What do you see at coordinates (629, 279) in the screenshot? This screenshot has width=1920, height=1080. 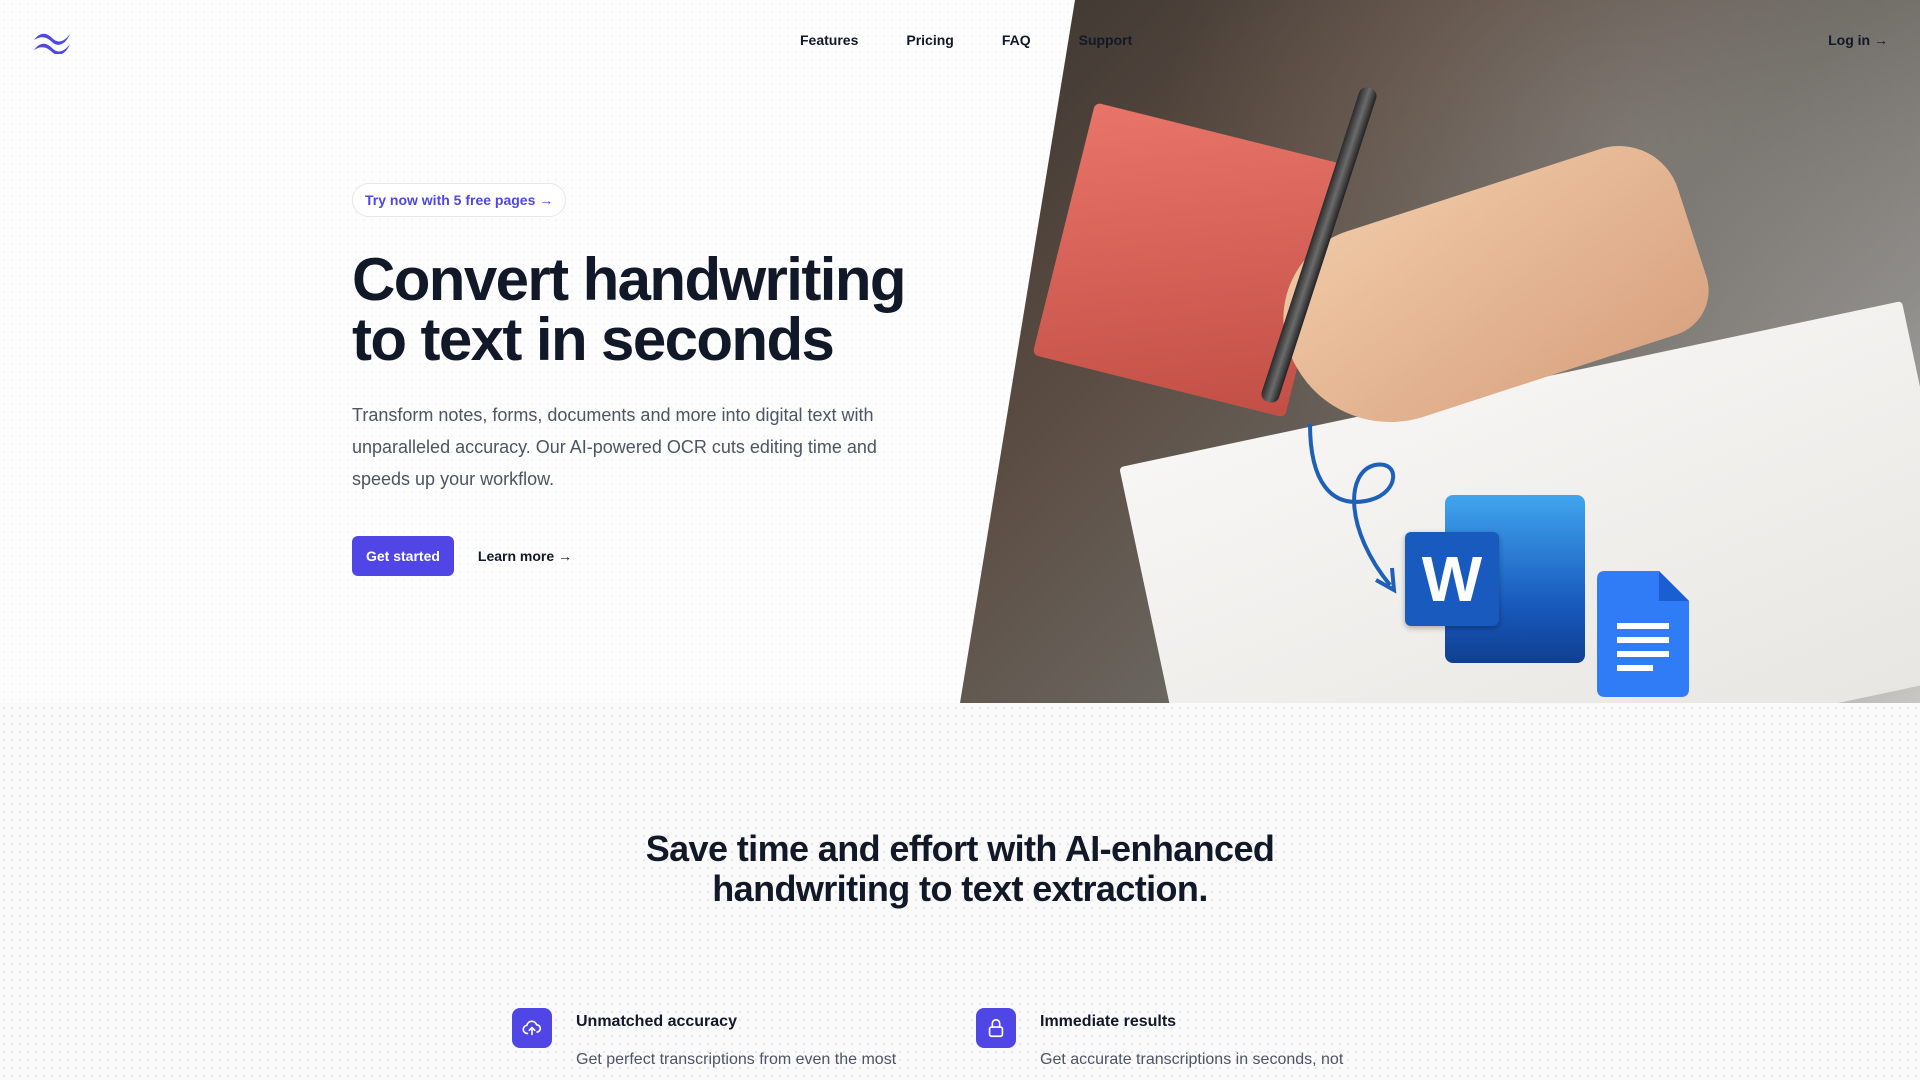 I see `hero-title-line1: Convert handwriting` at bounding box center [629, 279].